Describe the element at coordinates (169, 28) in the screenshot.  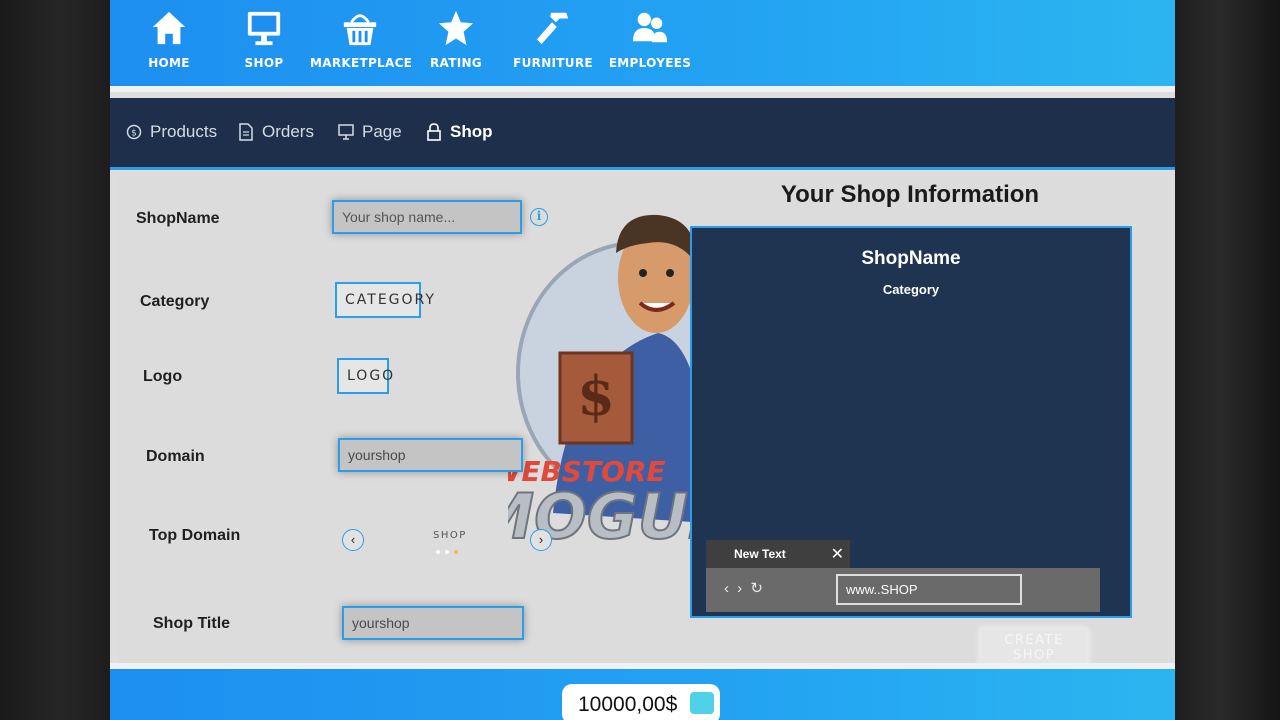
I see `home-icon` at that location.